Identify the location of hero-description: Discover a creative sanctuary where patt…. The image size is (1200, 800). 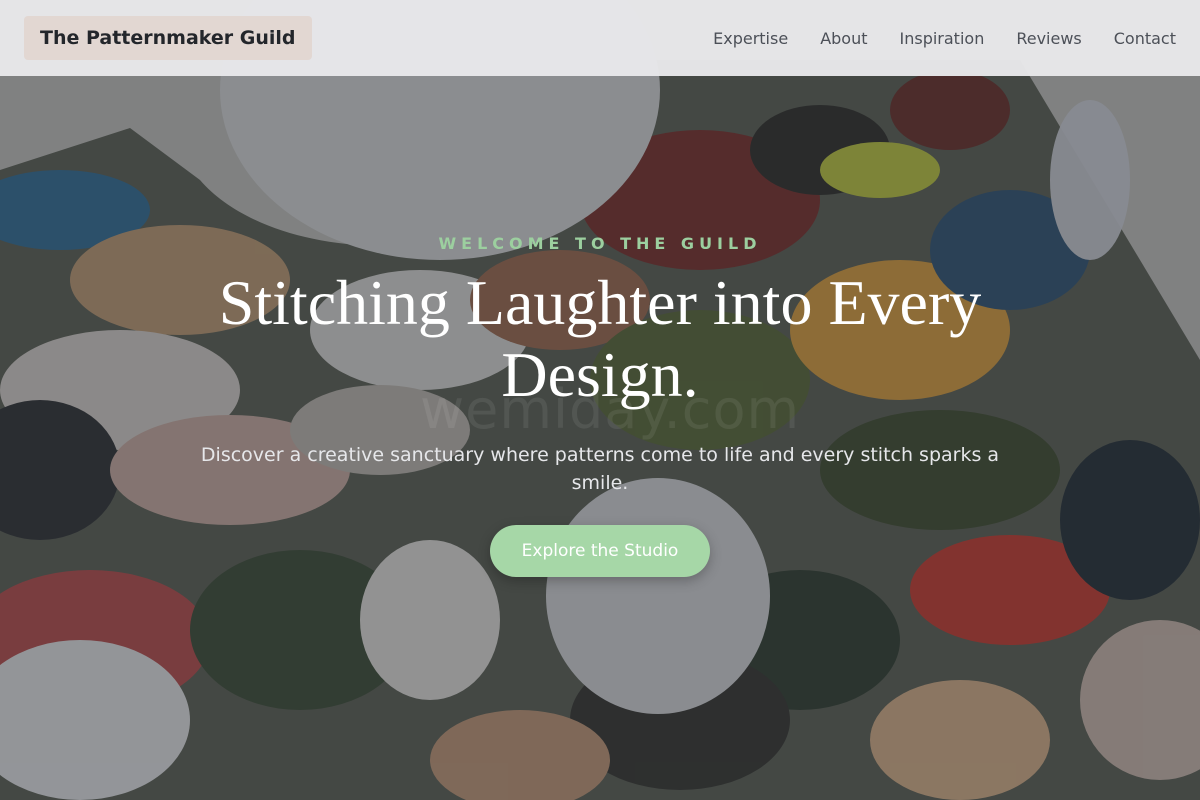
(600, 469).